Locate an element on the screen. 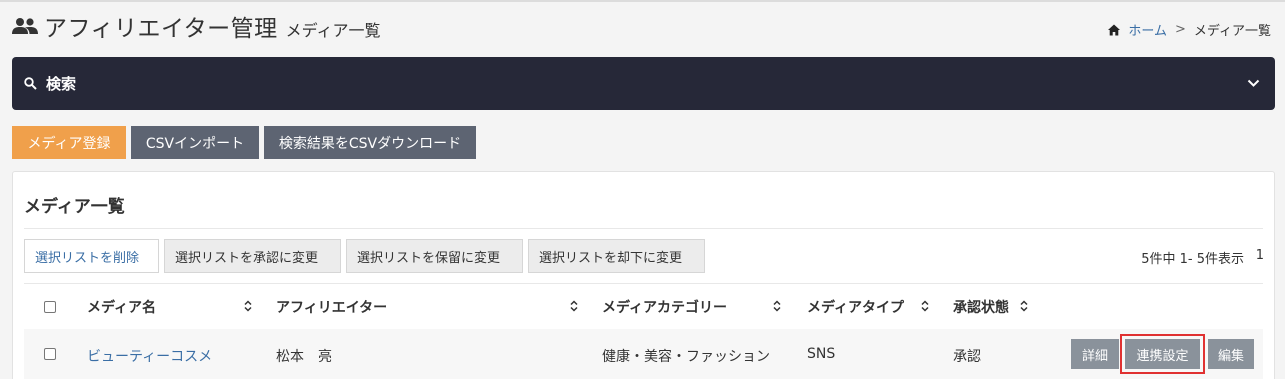 The height and width of the screenshot is (379, 1285). result-count: 5件中 1- 5件表示 is located at coordinates (1192, 259).